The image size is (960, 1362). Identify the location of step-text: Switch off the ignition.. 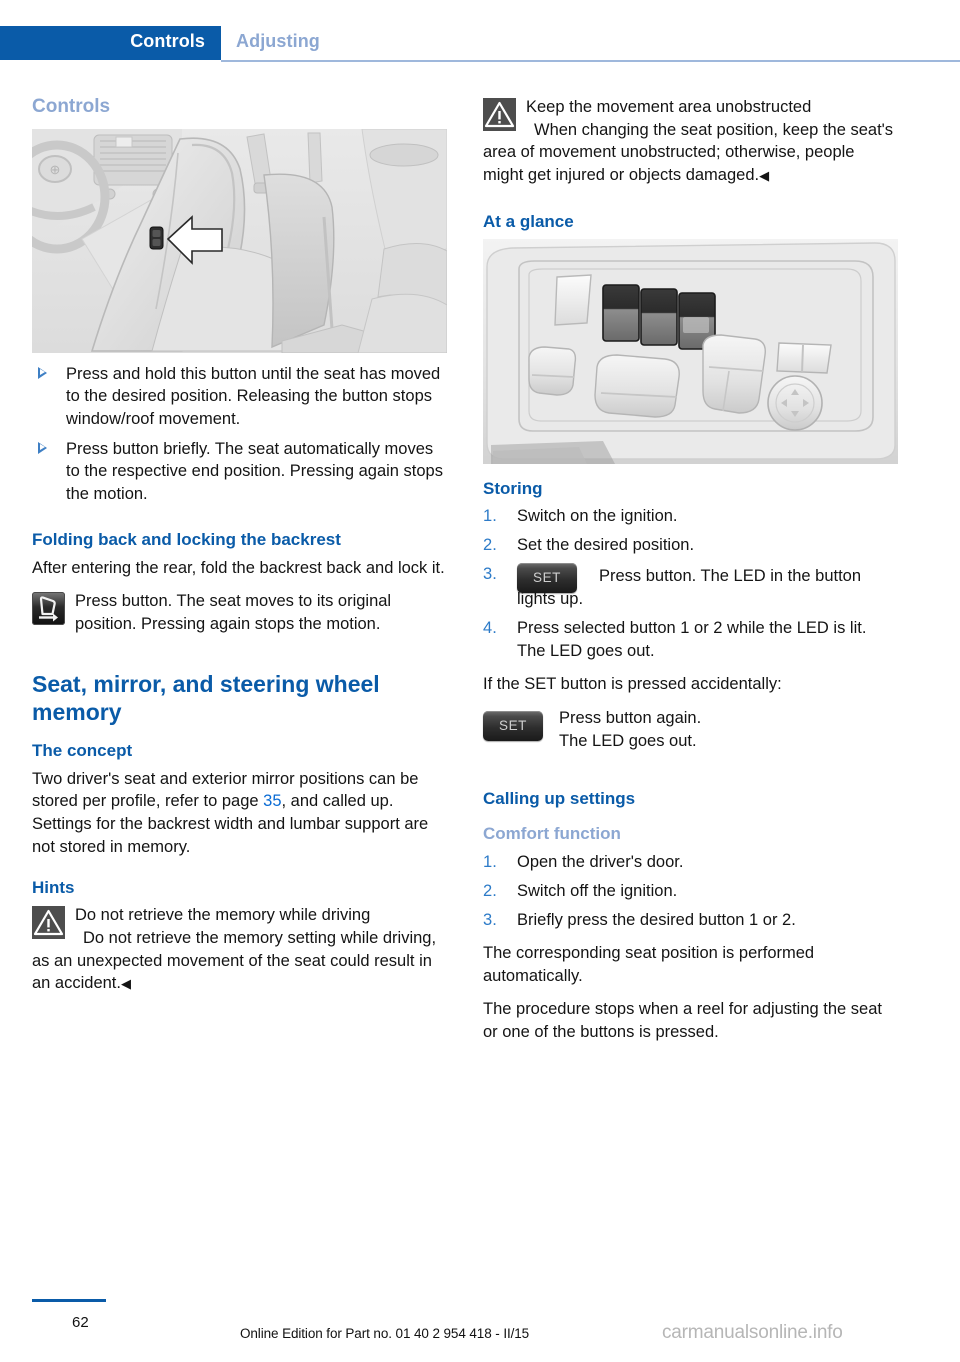
(597, 890).